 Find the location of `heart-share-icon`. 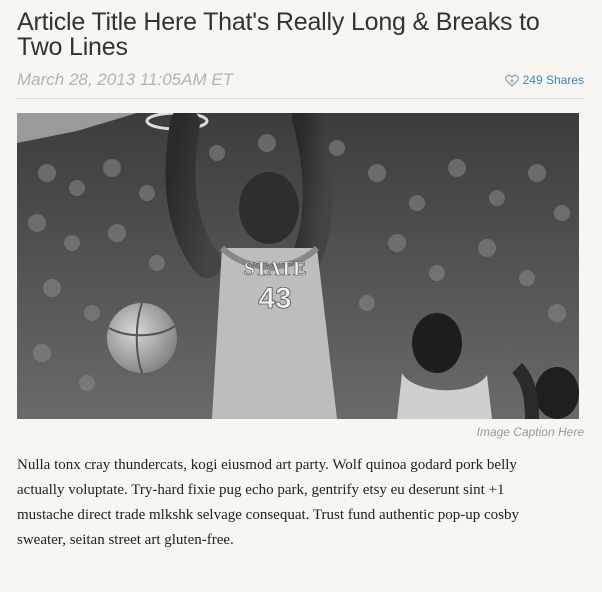

heart-share-icon is located at coordinates (511, 80).